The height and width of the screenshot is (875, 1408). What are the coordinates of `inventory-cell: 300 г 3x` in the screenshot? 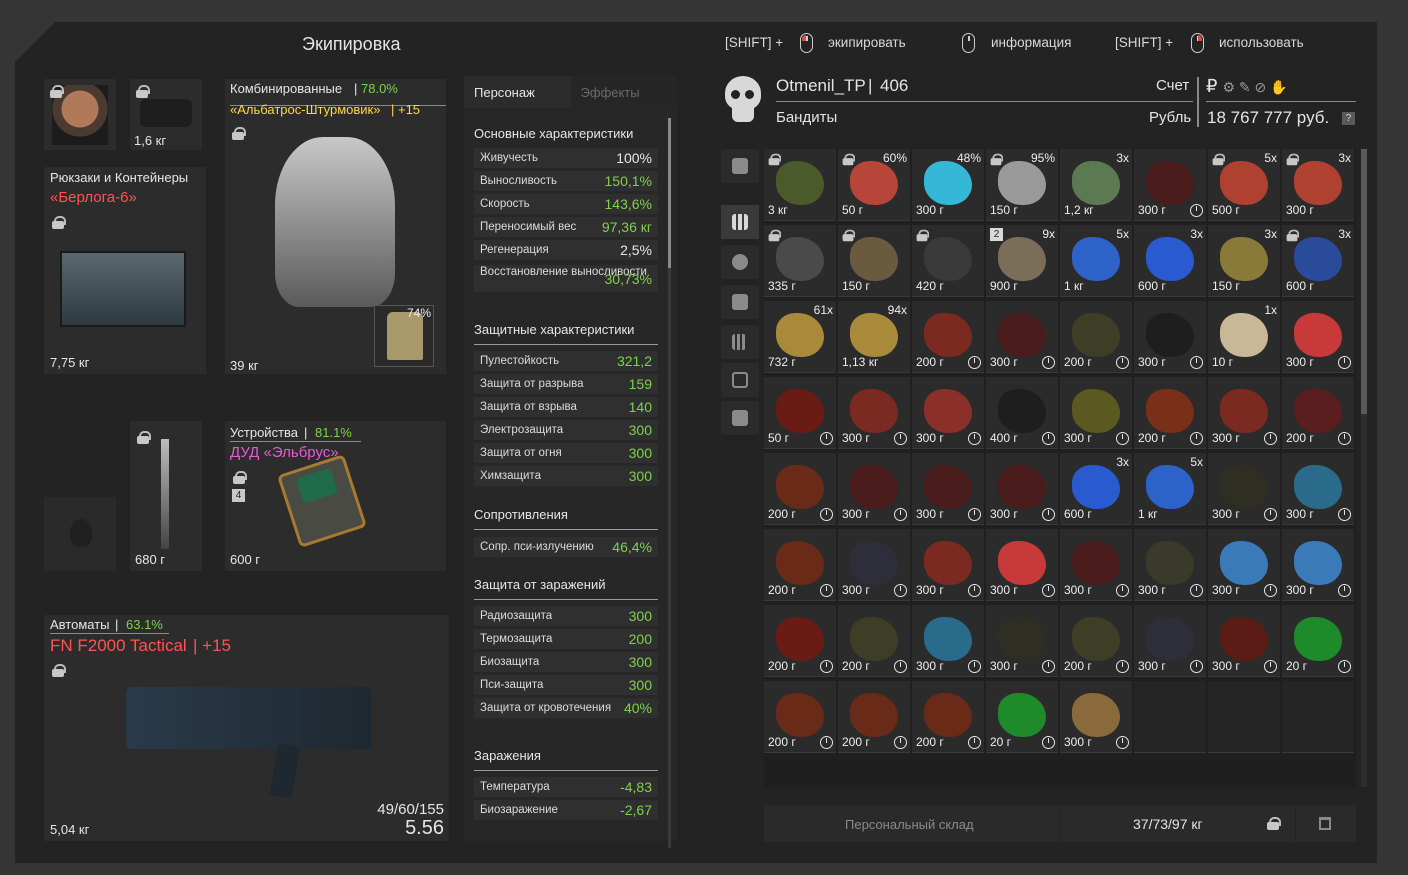 It's located at (1318, 185).